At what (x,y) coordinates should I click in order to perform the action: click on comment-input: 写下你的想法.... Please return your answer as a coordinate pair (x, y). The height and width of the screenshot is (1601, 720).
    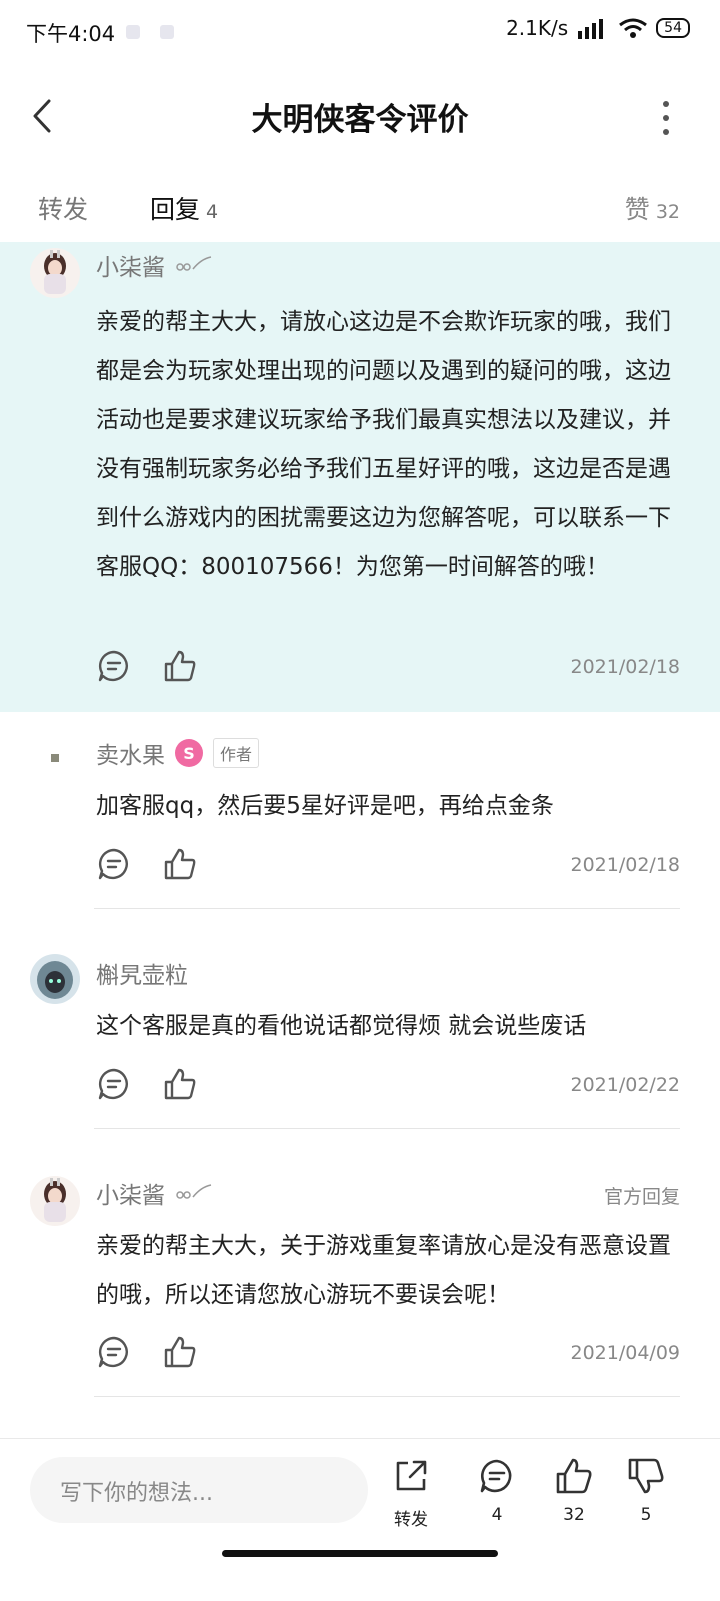
    Looking at the image, I should click on (199, 1490).